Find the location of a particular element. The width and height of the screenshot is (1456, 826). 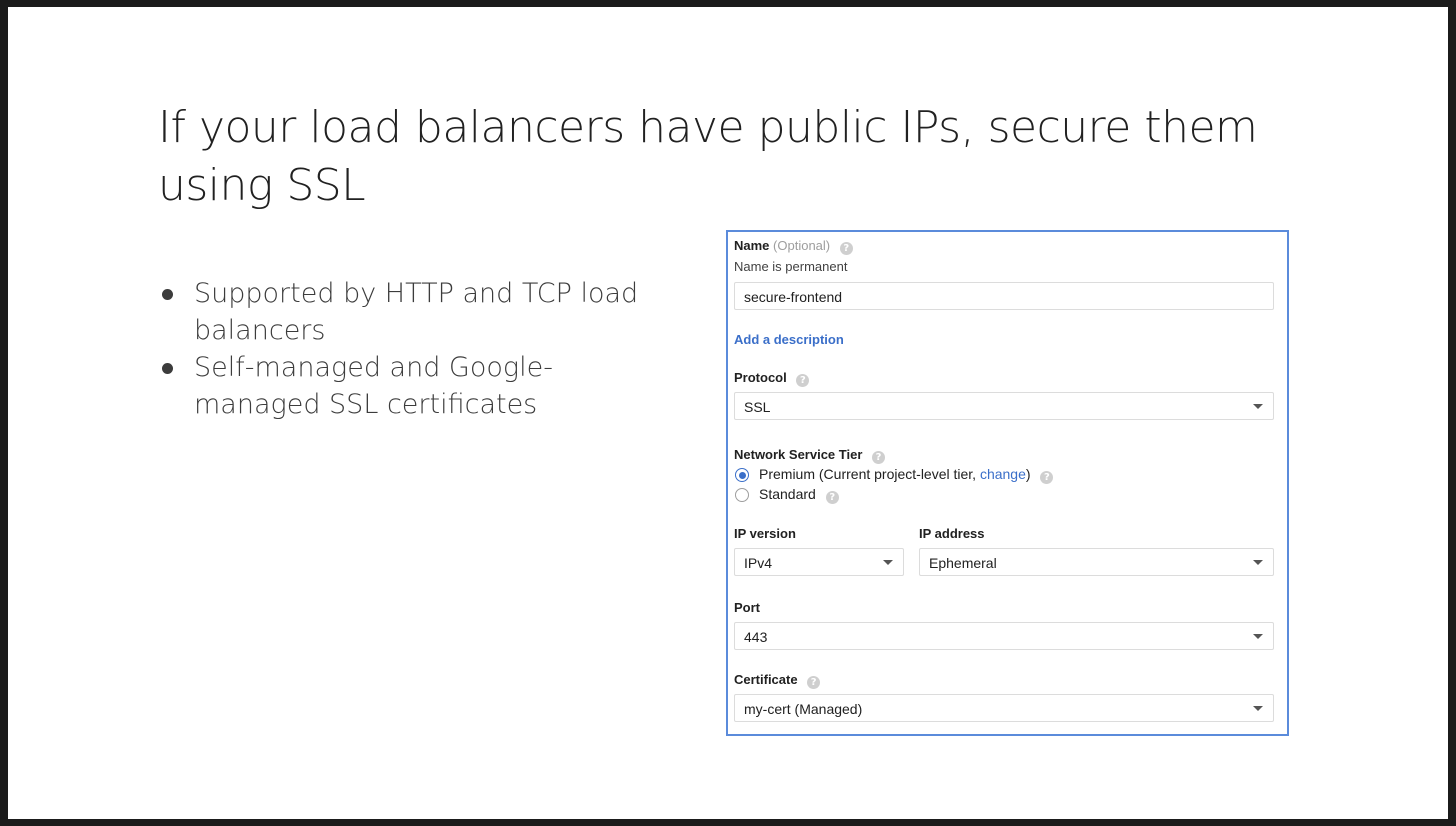

add-description-link: Add a description is located at coordinates (789, 339).